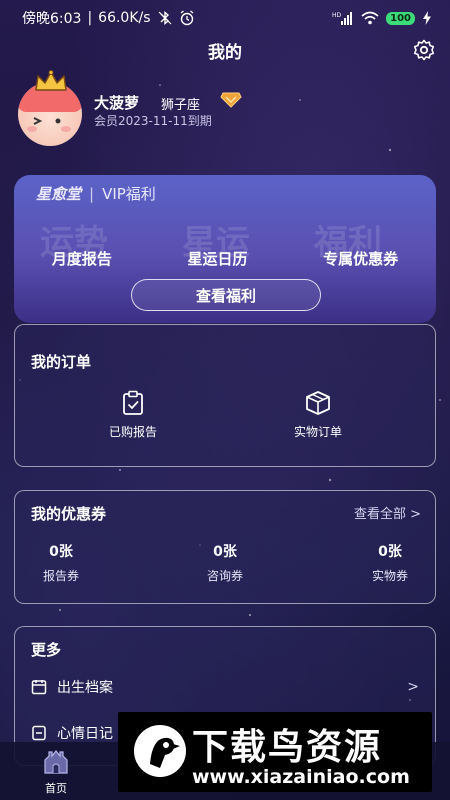 Image resolution: width=450 pixels, height=800 pixels. Describe the element at coordinates (389, 576) in the screenshot. I see `goods-coupon-label: 实物券` at that location.